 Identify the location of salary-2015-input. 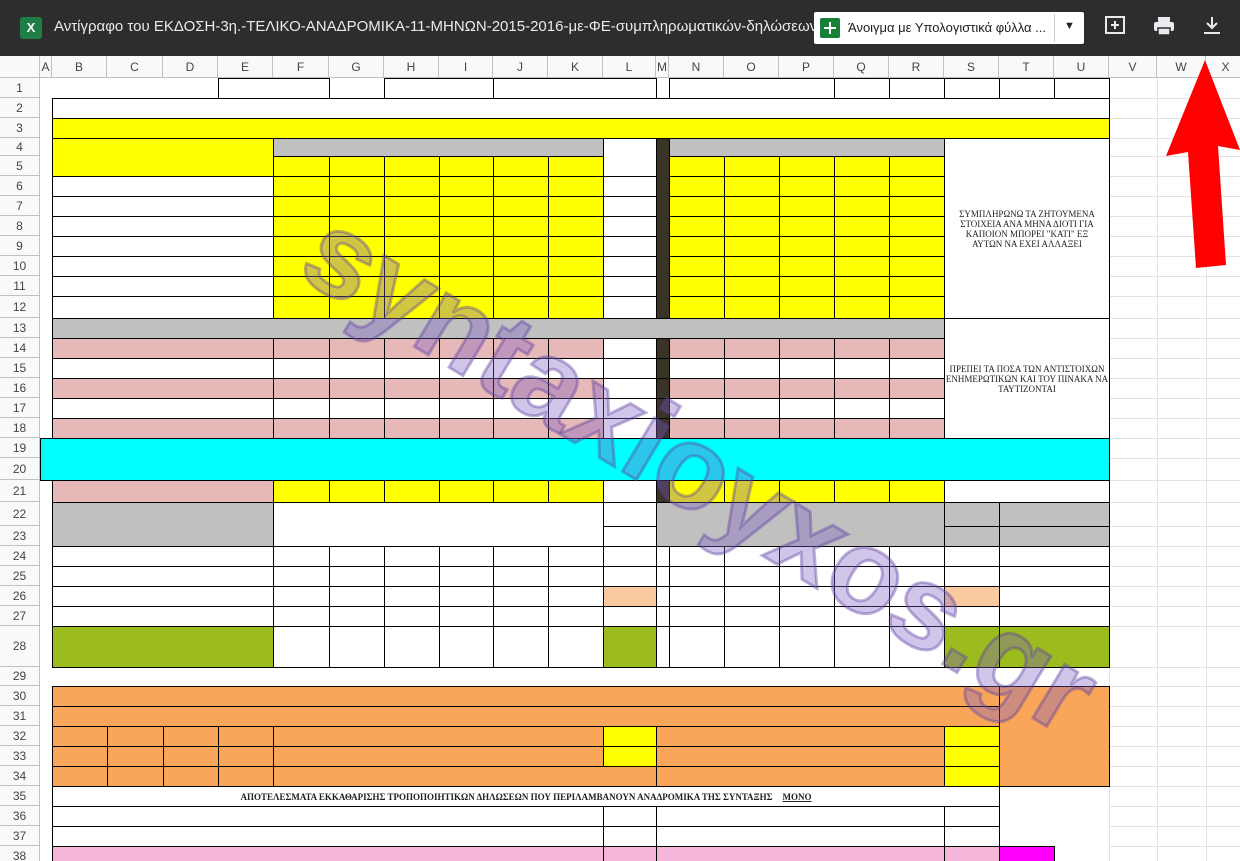
(630, 756).